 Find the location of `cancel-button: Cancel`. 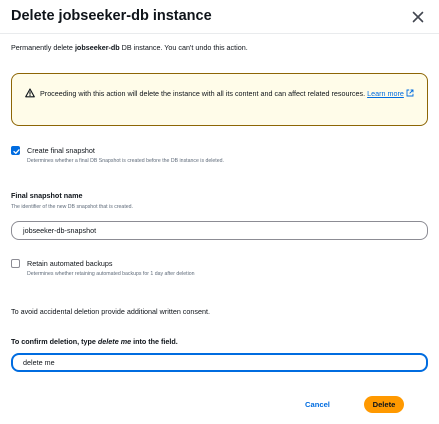

cancel-button: Cancel is located at coordinates (317, 404).